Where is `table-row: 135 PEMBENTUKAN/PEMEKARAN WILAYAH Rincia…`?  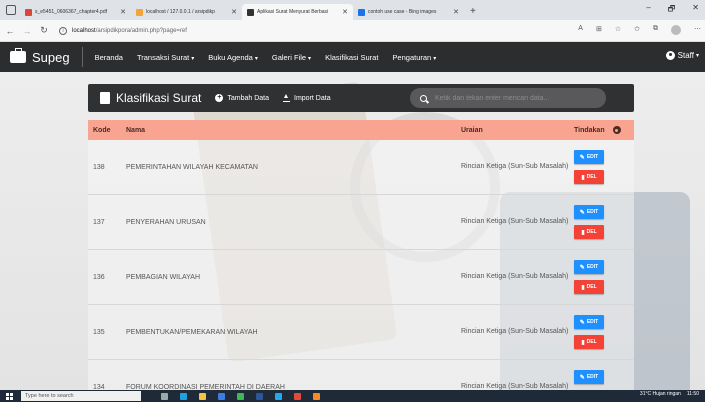 table-row: 135 PEMBENTUKAN/PEMEKARAN WILAYAH Rincia… is located at coordinates (361, 332).